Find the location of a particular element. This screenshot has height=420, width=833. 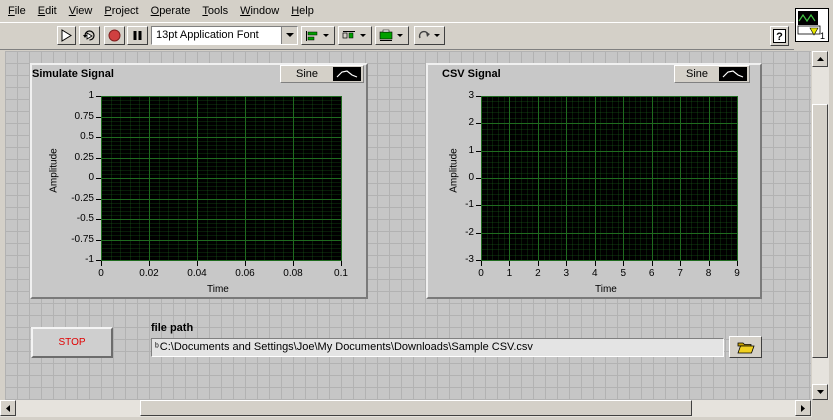

abort-icon is located at coordinates (114, 35).